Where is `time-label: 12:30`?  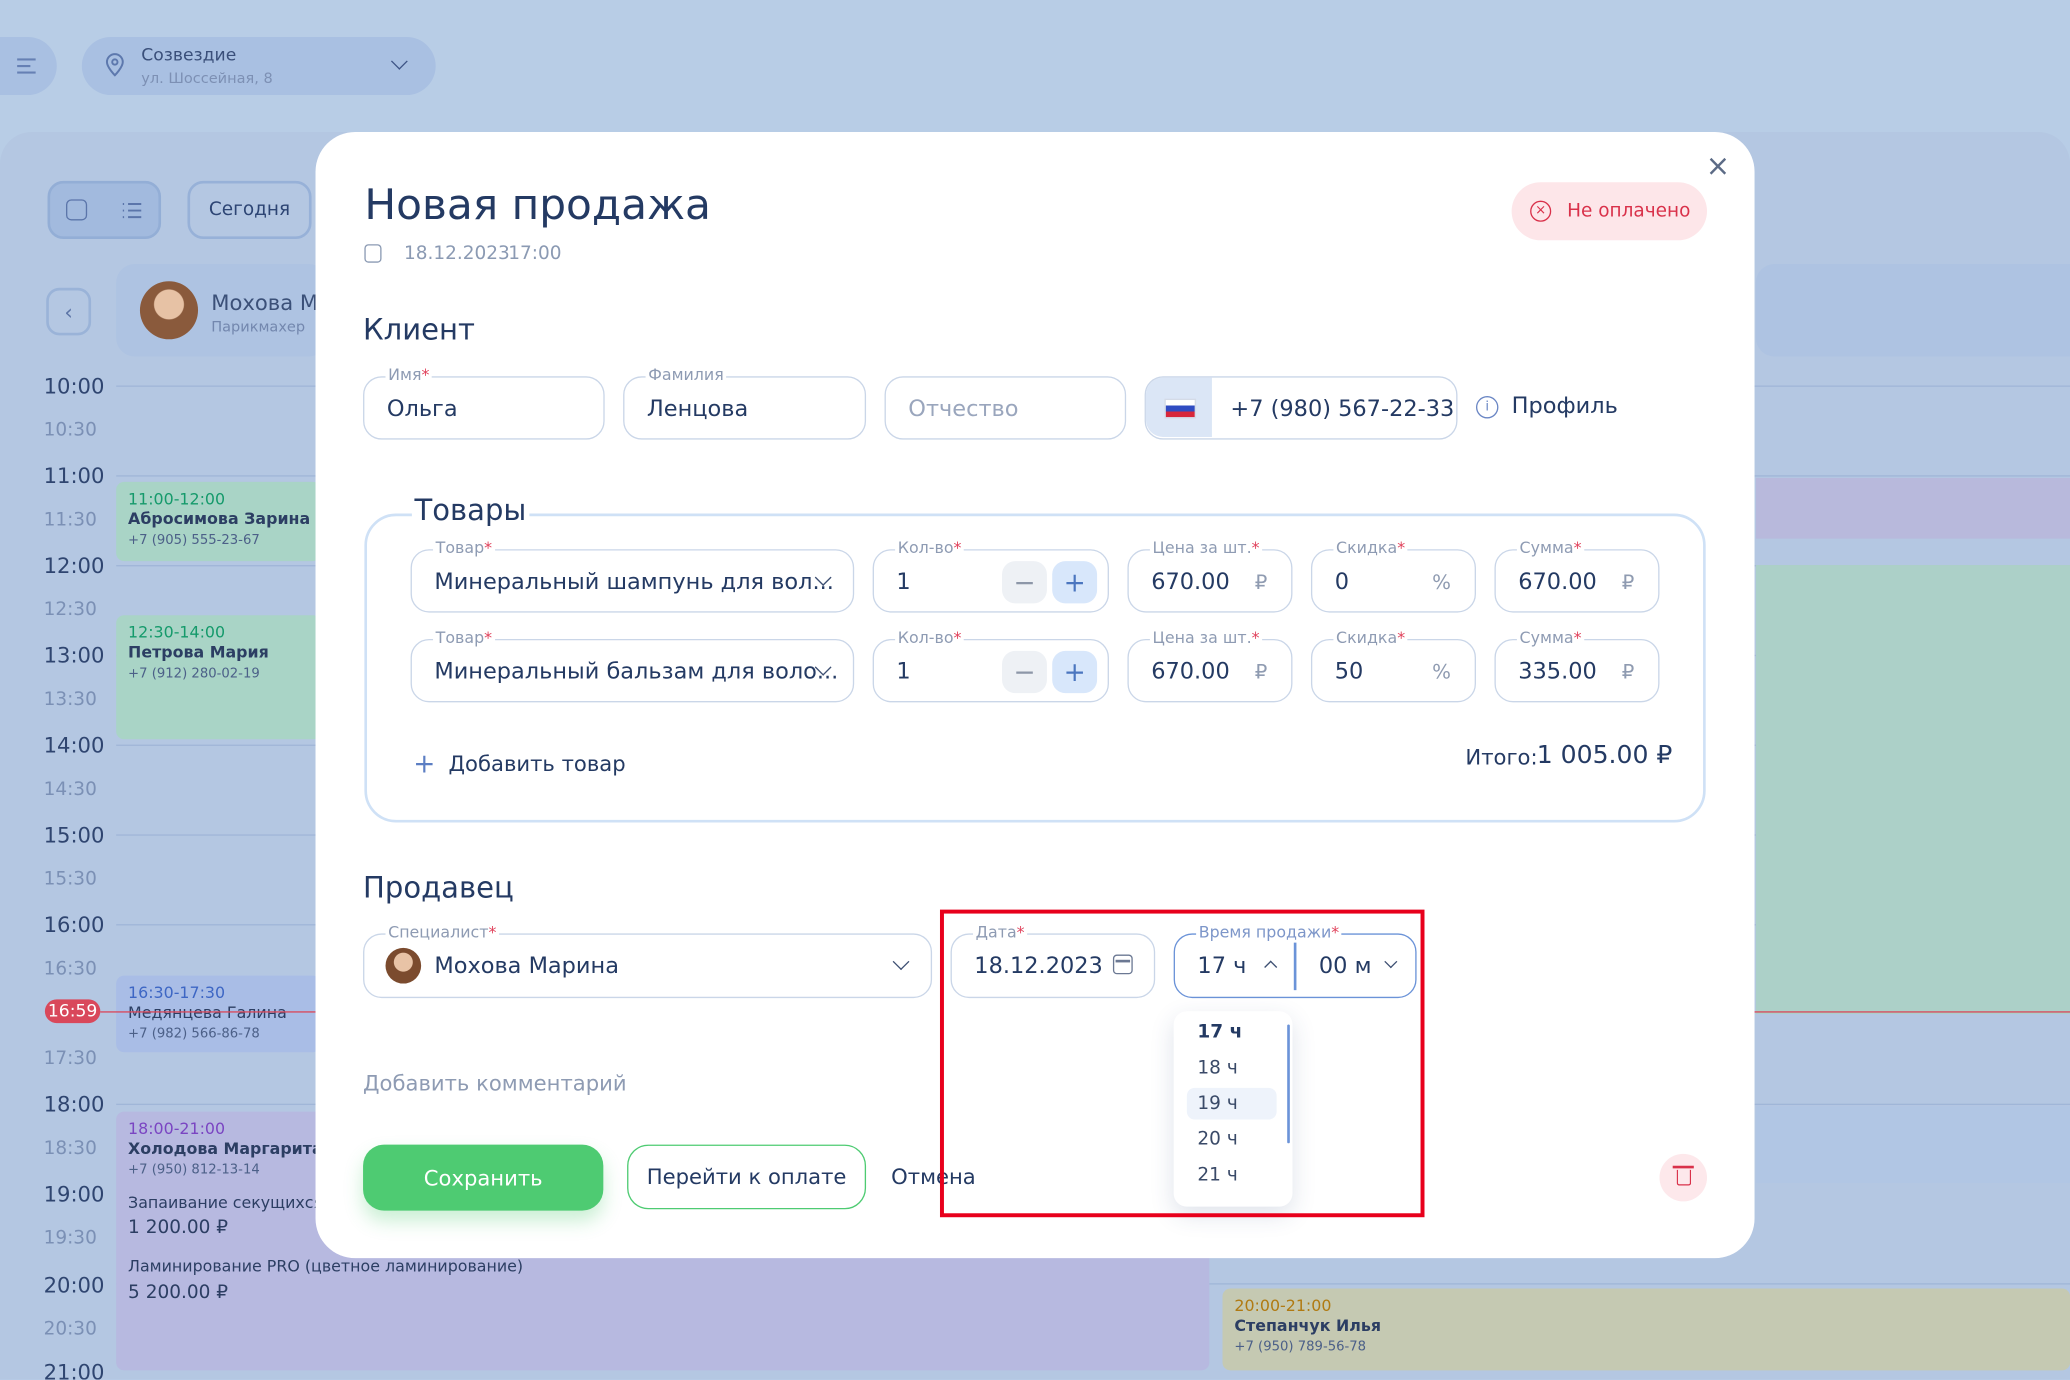 time-label: 12:30 is located at coordinates (70, 610).